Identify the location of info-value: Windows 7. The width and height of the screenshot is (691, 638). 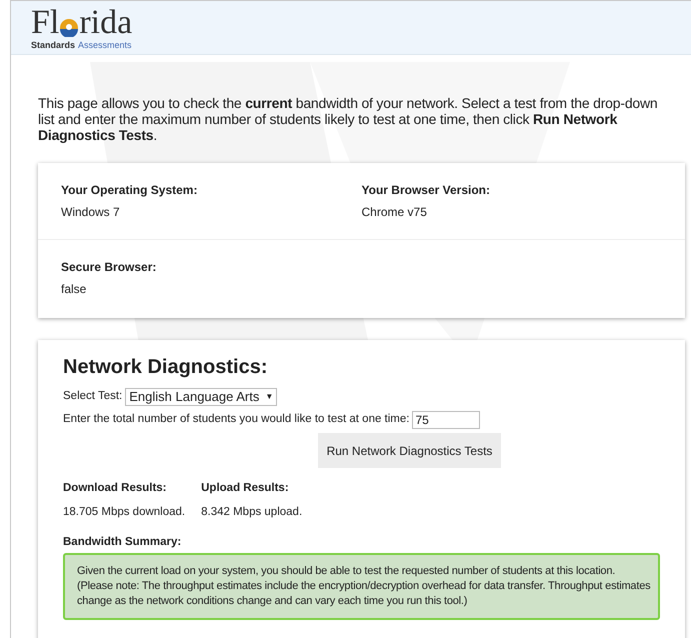
(91, 212).